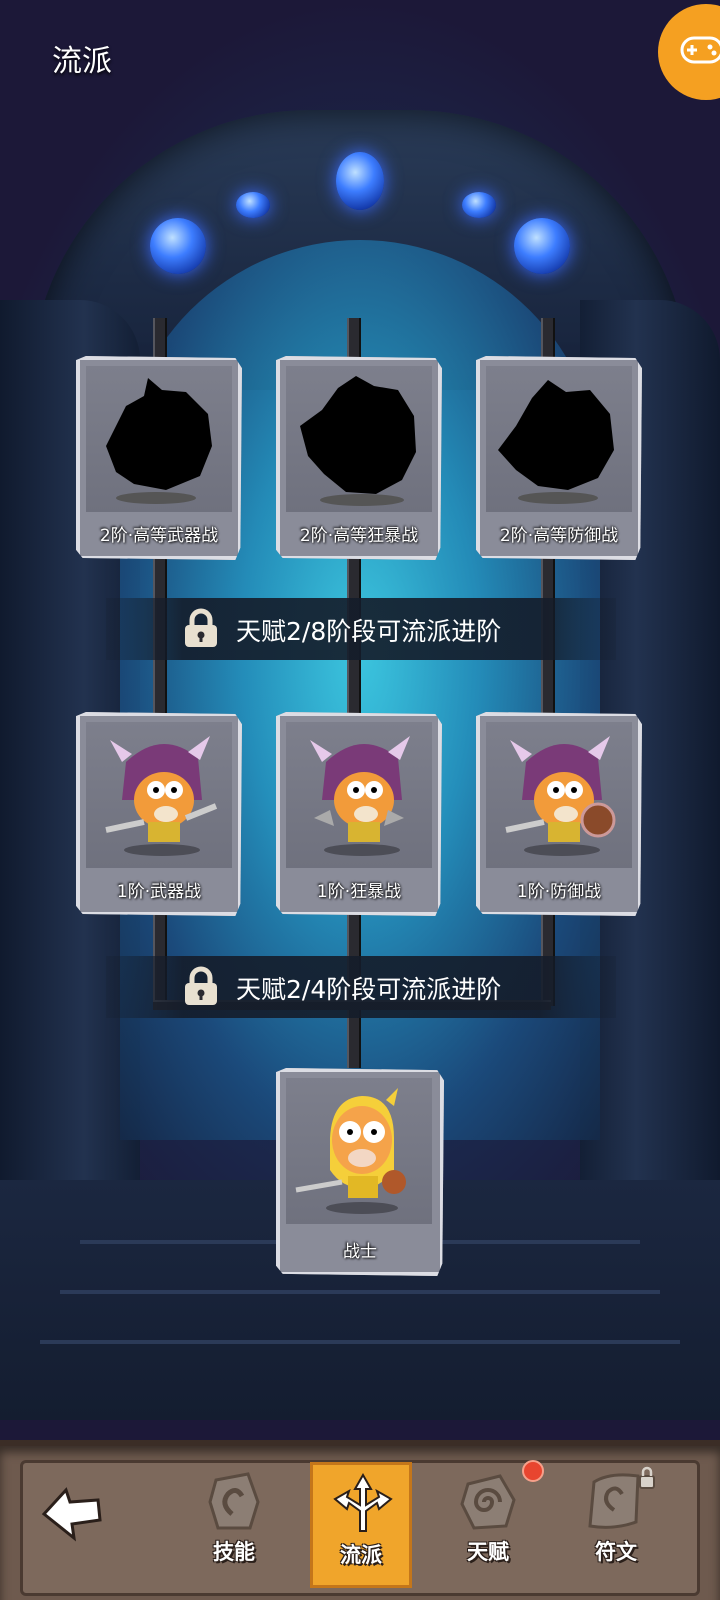  I want to click on school-card-defense: 1阶·防御战, so click(559, 814).